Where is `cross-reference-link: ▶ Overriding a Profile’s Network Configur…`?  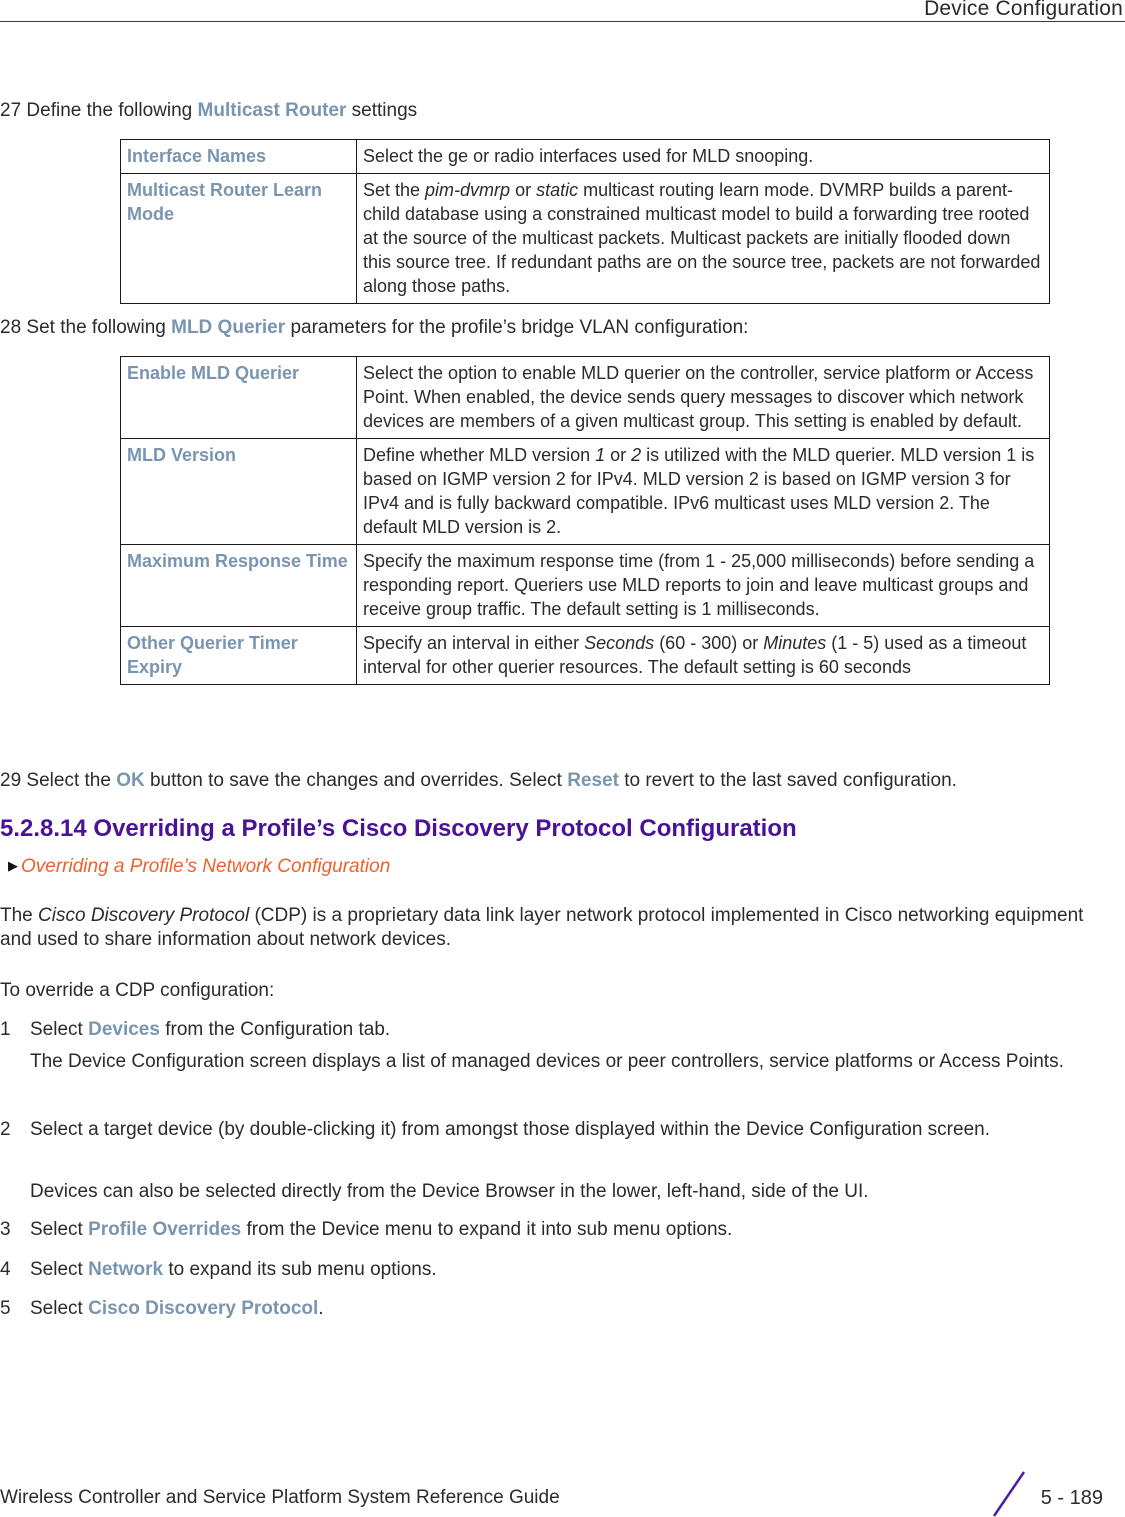
cross-reference-link: ▶ Overriding a Profile’s Network Configur… is located at coordinates (199, 867).